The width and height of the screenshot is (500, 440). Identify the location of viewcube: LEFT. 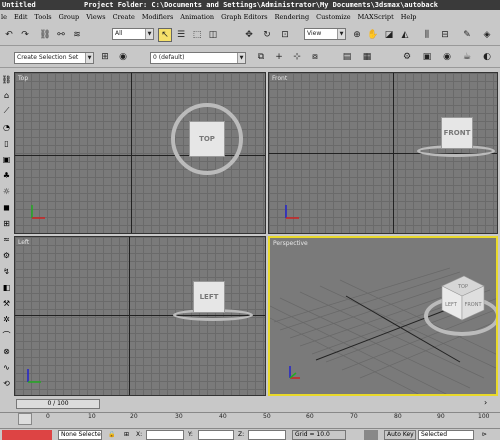
(209, 297).